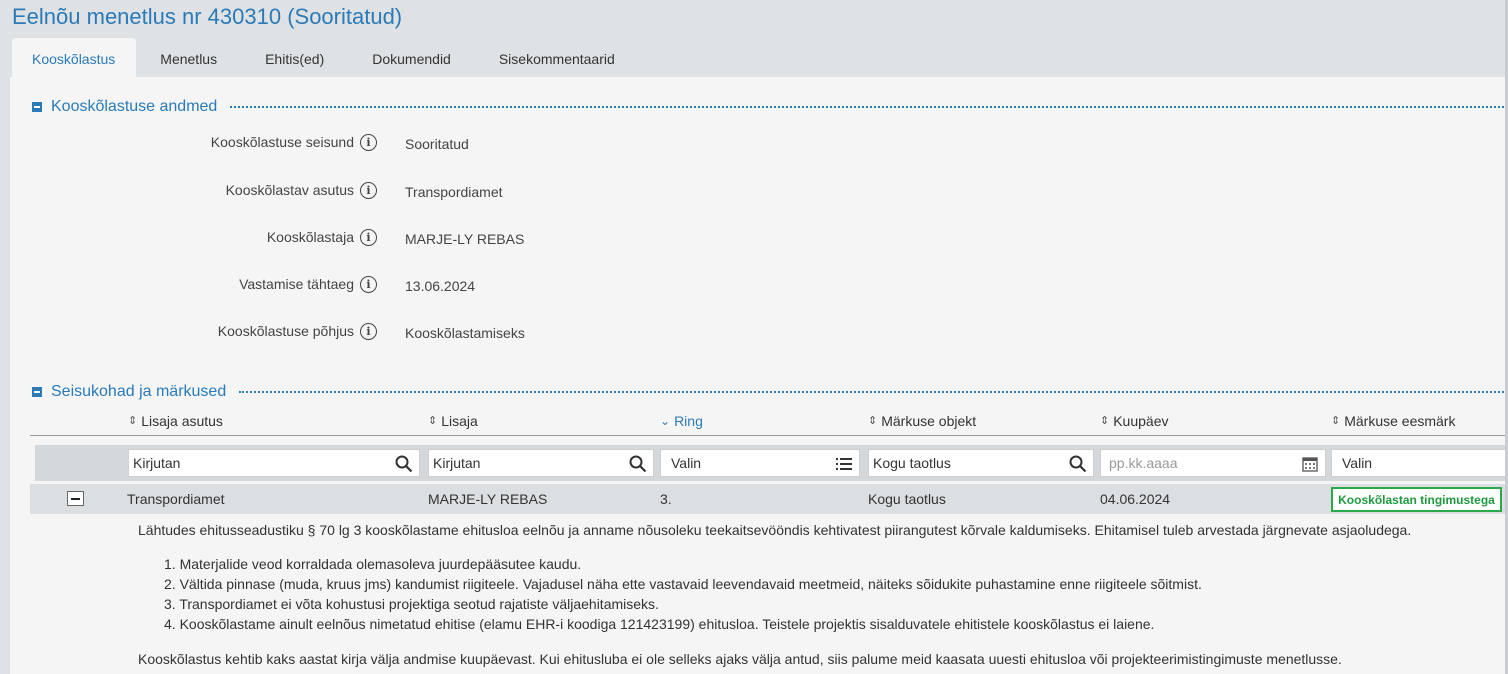 The width and height of the screenshot is (1508, 674). I want to click on column-label: Märkuse eesmärk, so click(1400, 421).